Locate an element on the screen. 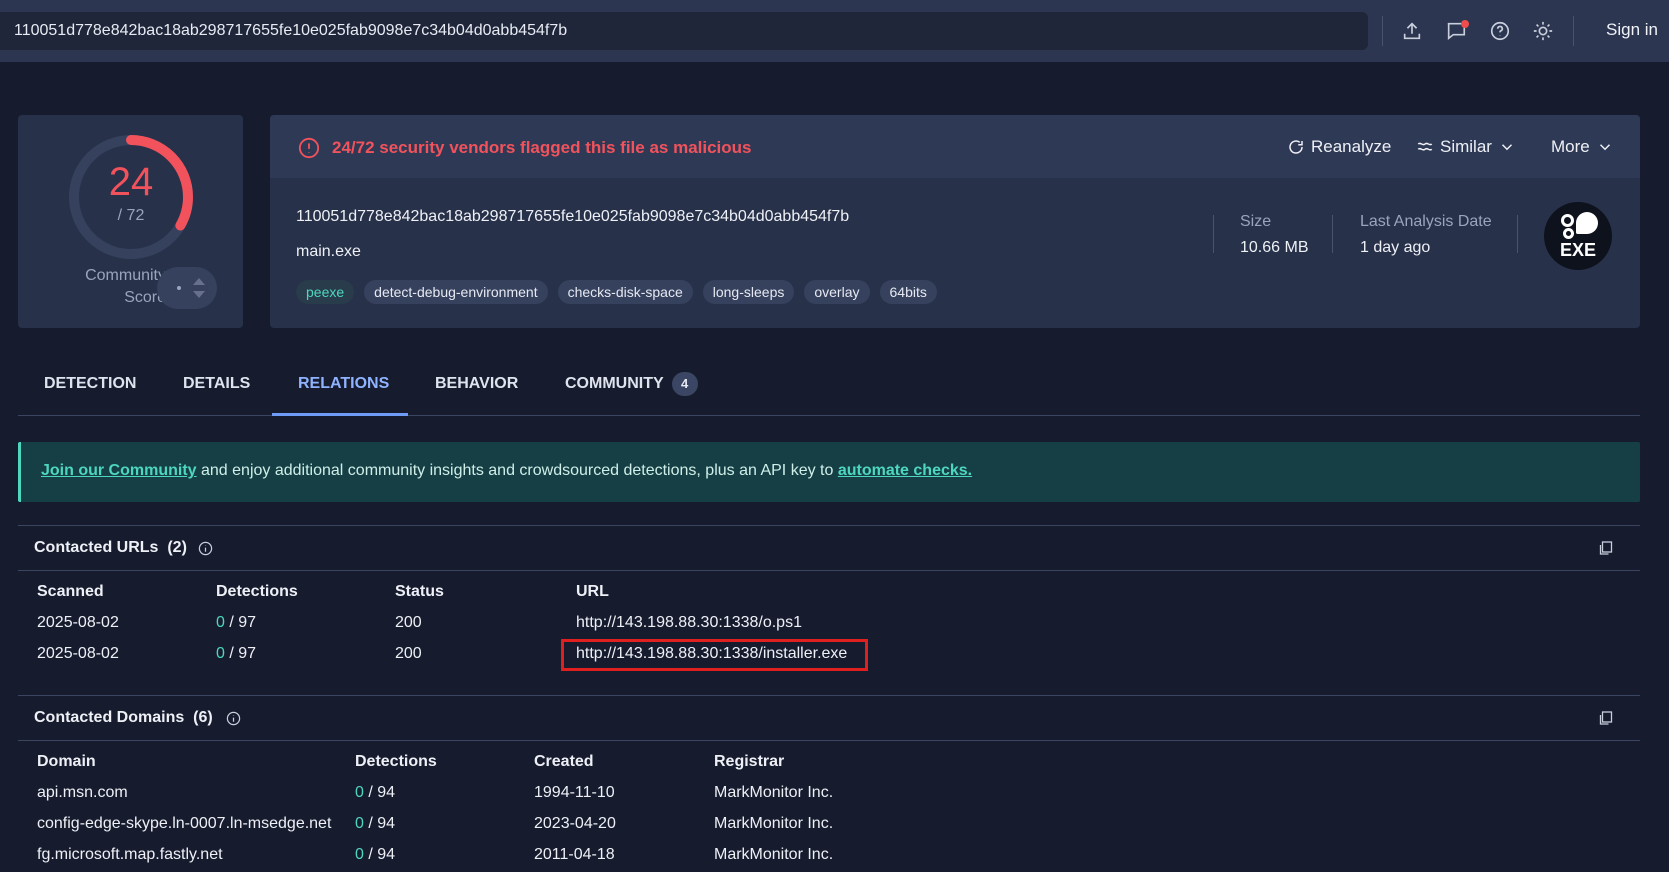 This screenshot has height=872, width=1669. tag-64bits: 64bits is located at coordinates (908, 292).